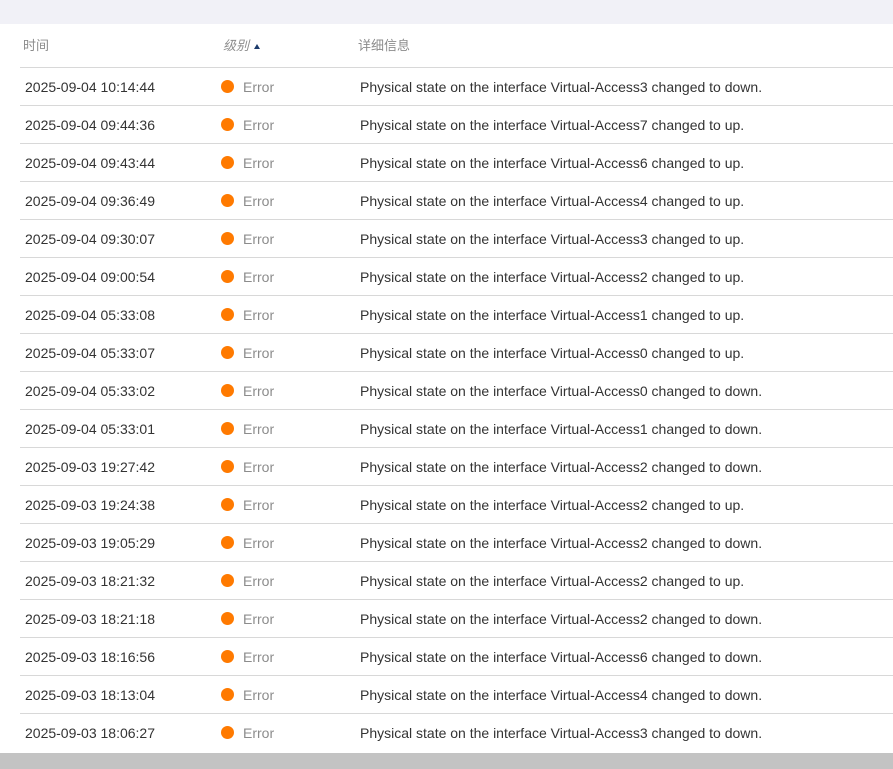 The height and width of the screenshot is (769, 893). Describe the element at coordinates (90, 353) in the screenshot. I see `time-cell: 2025-09-04 05:33:07` at that location.